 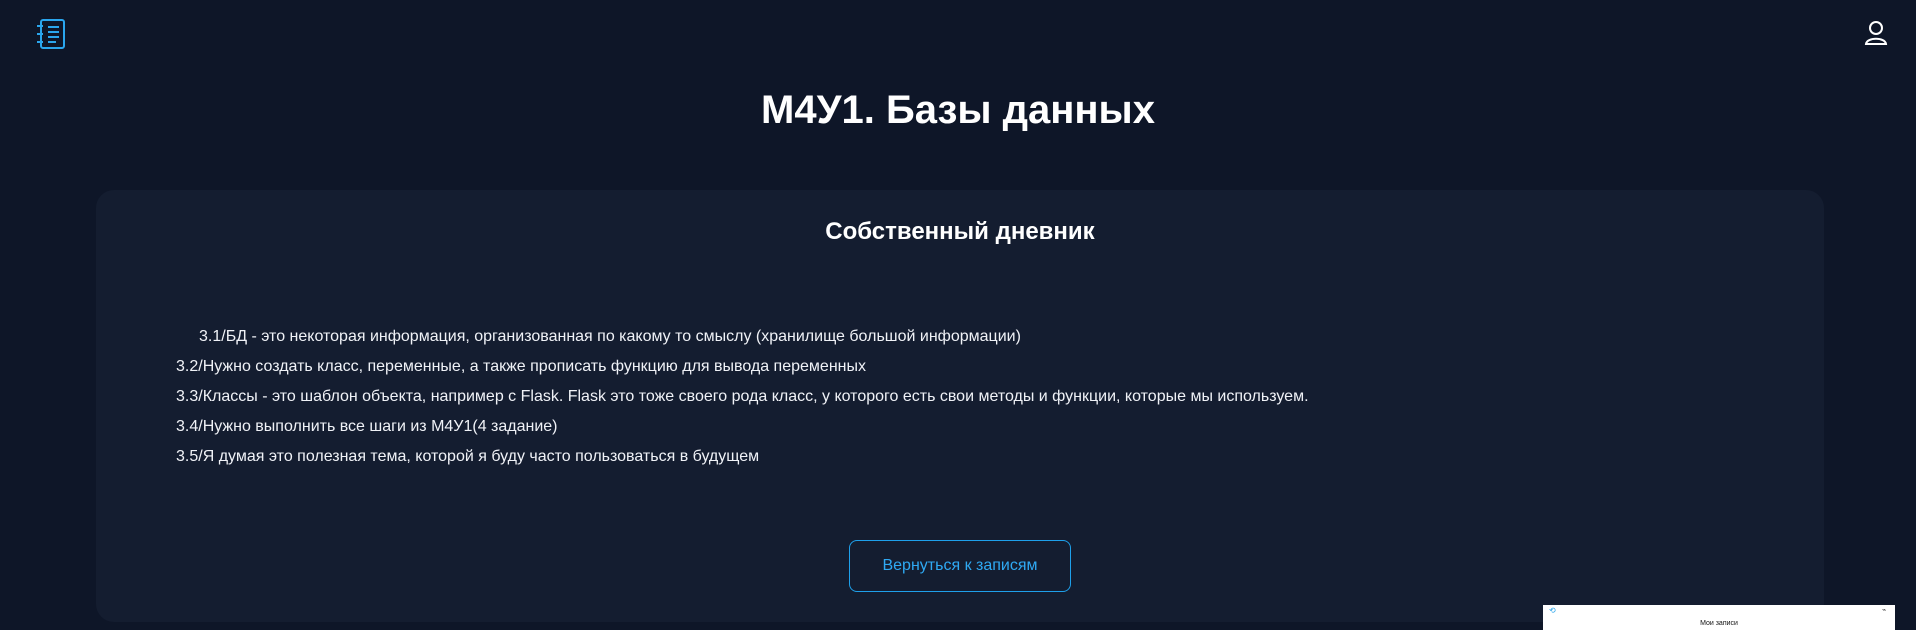 I want to click on back-to-entries-button: Вернуться к записям, so click(x=960, y=566).